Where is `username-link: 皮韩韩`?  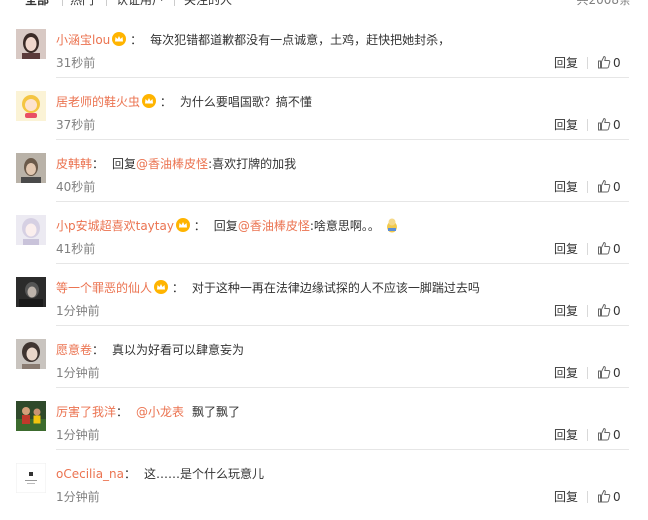 username-link: 皮韩韩 is located at coordinates (74, 164).